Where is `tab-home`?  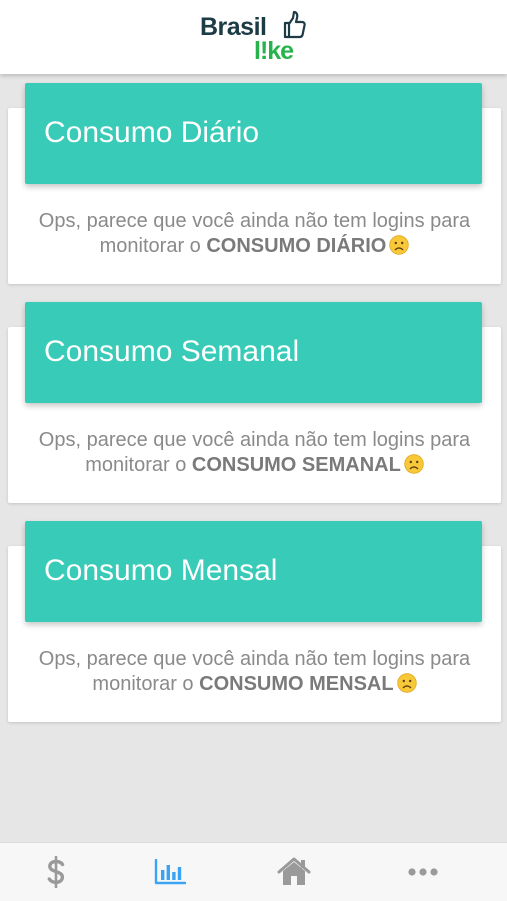 tab-home is located at coordinates (294, 872).